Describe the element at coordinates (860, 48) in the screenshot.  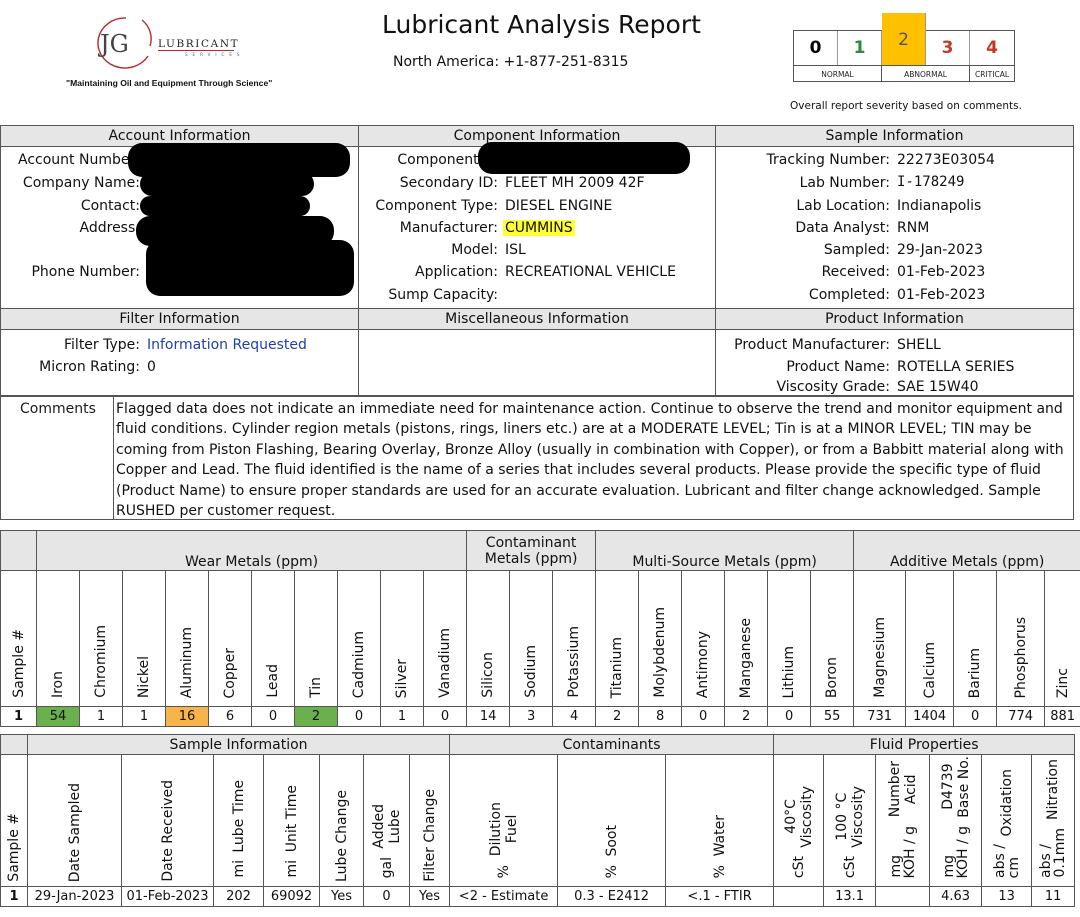
I see `severity-1: 1` at that location.